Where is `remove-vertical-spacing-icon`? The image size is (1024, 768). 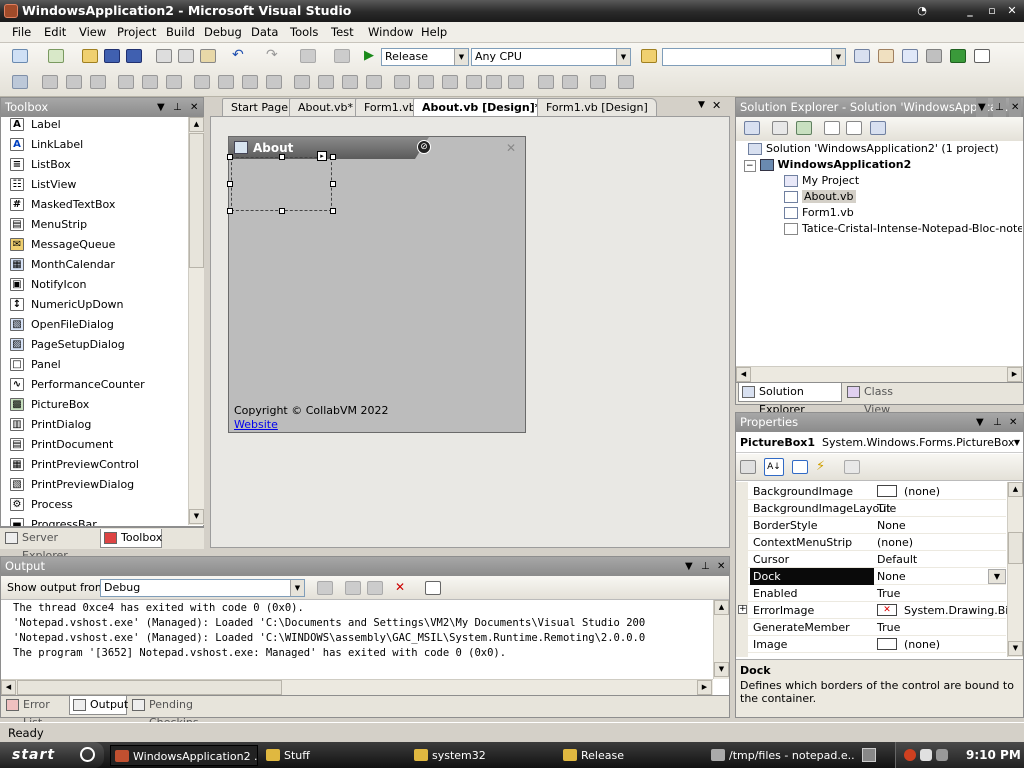
remove-vertical-spacing-icon is located at coordinates (474, 82).